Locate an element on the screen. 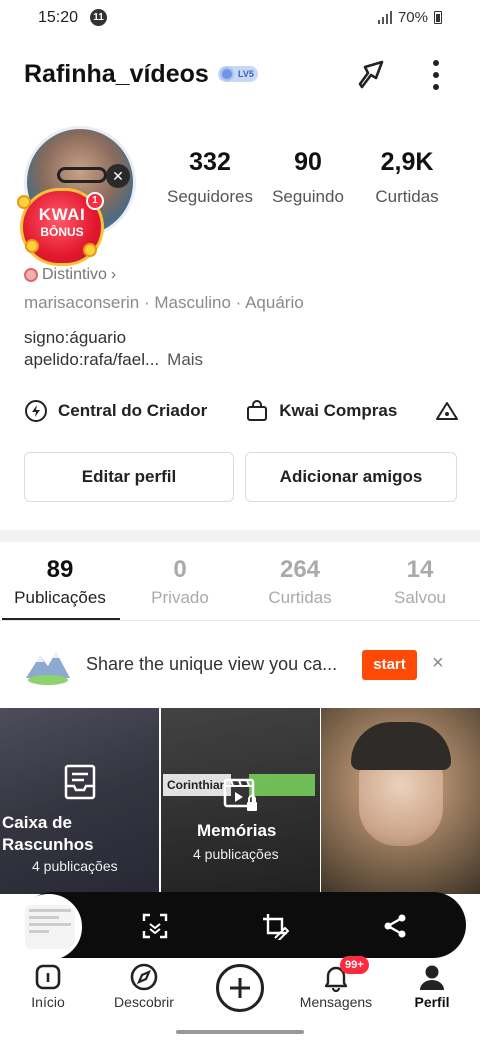 Image resolution: width=480 pixels, height=1042 pixels. level-text: LV5 is located at coordinates (246, 74).